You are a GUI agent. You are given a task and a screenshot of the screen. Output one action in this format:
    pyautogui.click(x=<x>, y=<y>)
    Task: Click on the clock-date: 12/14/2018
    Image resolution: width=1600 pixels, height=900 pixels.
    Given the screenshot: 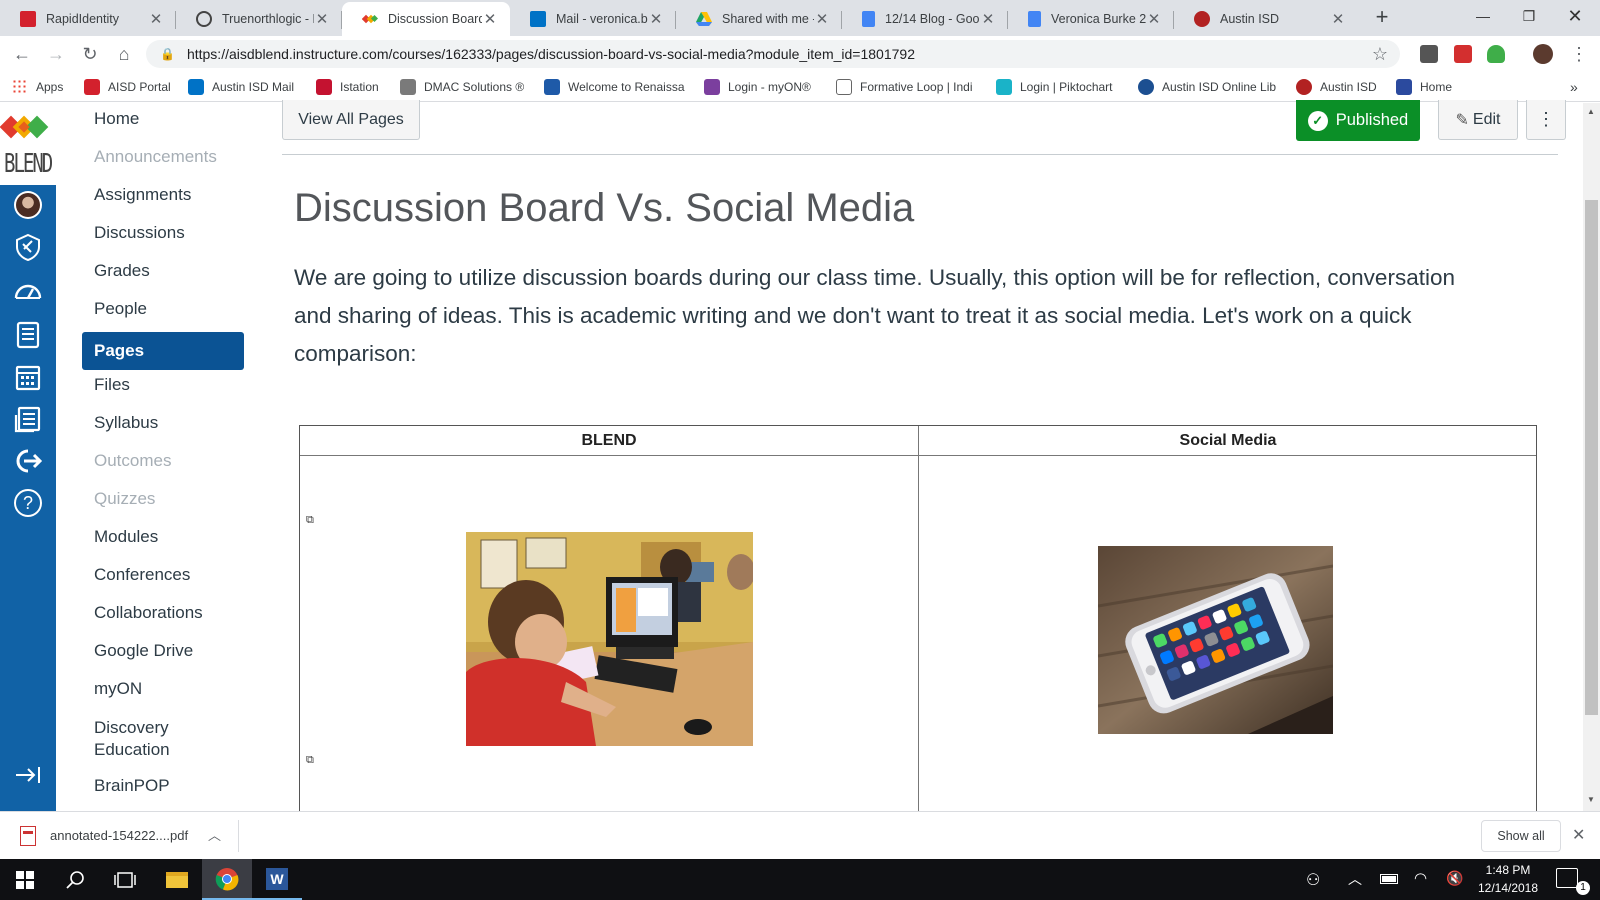 What is the action you would take?
    pyautogui.click(x=1508, y=888)
    